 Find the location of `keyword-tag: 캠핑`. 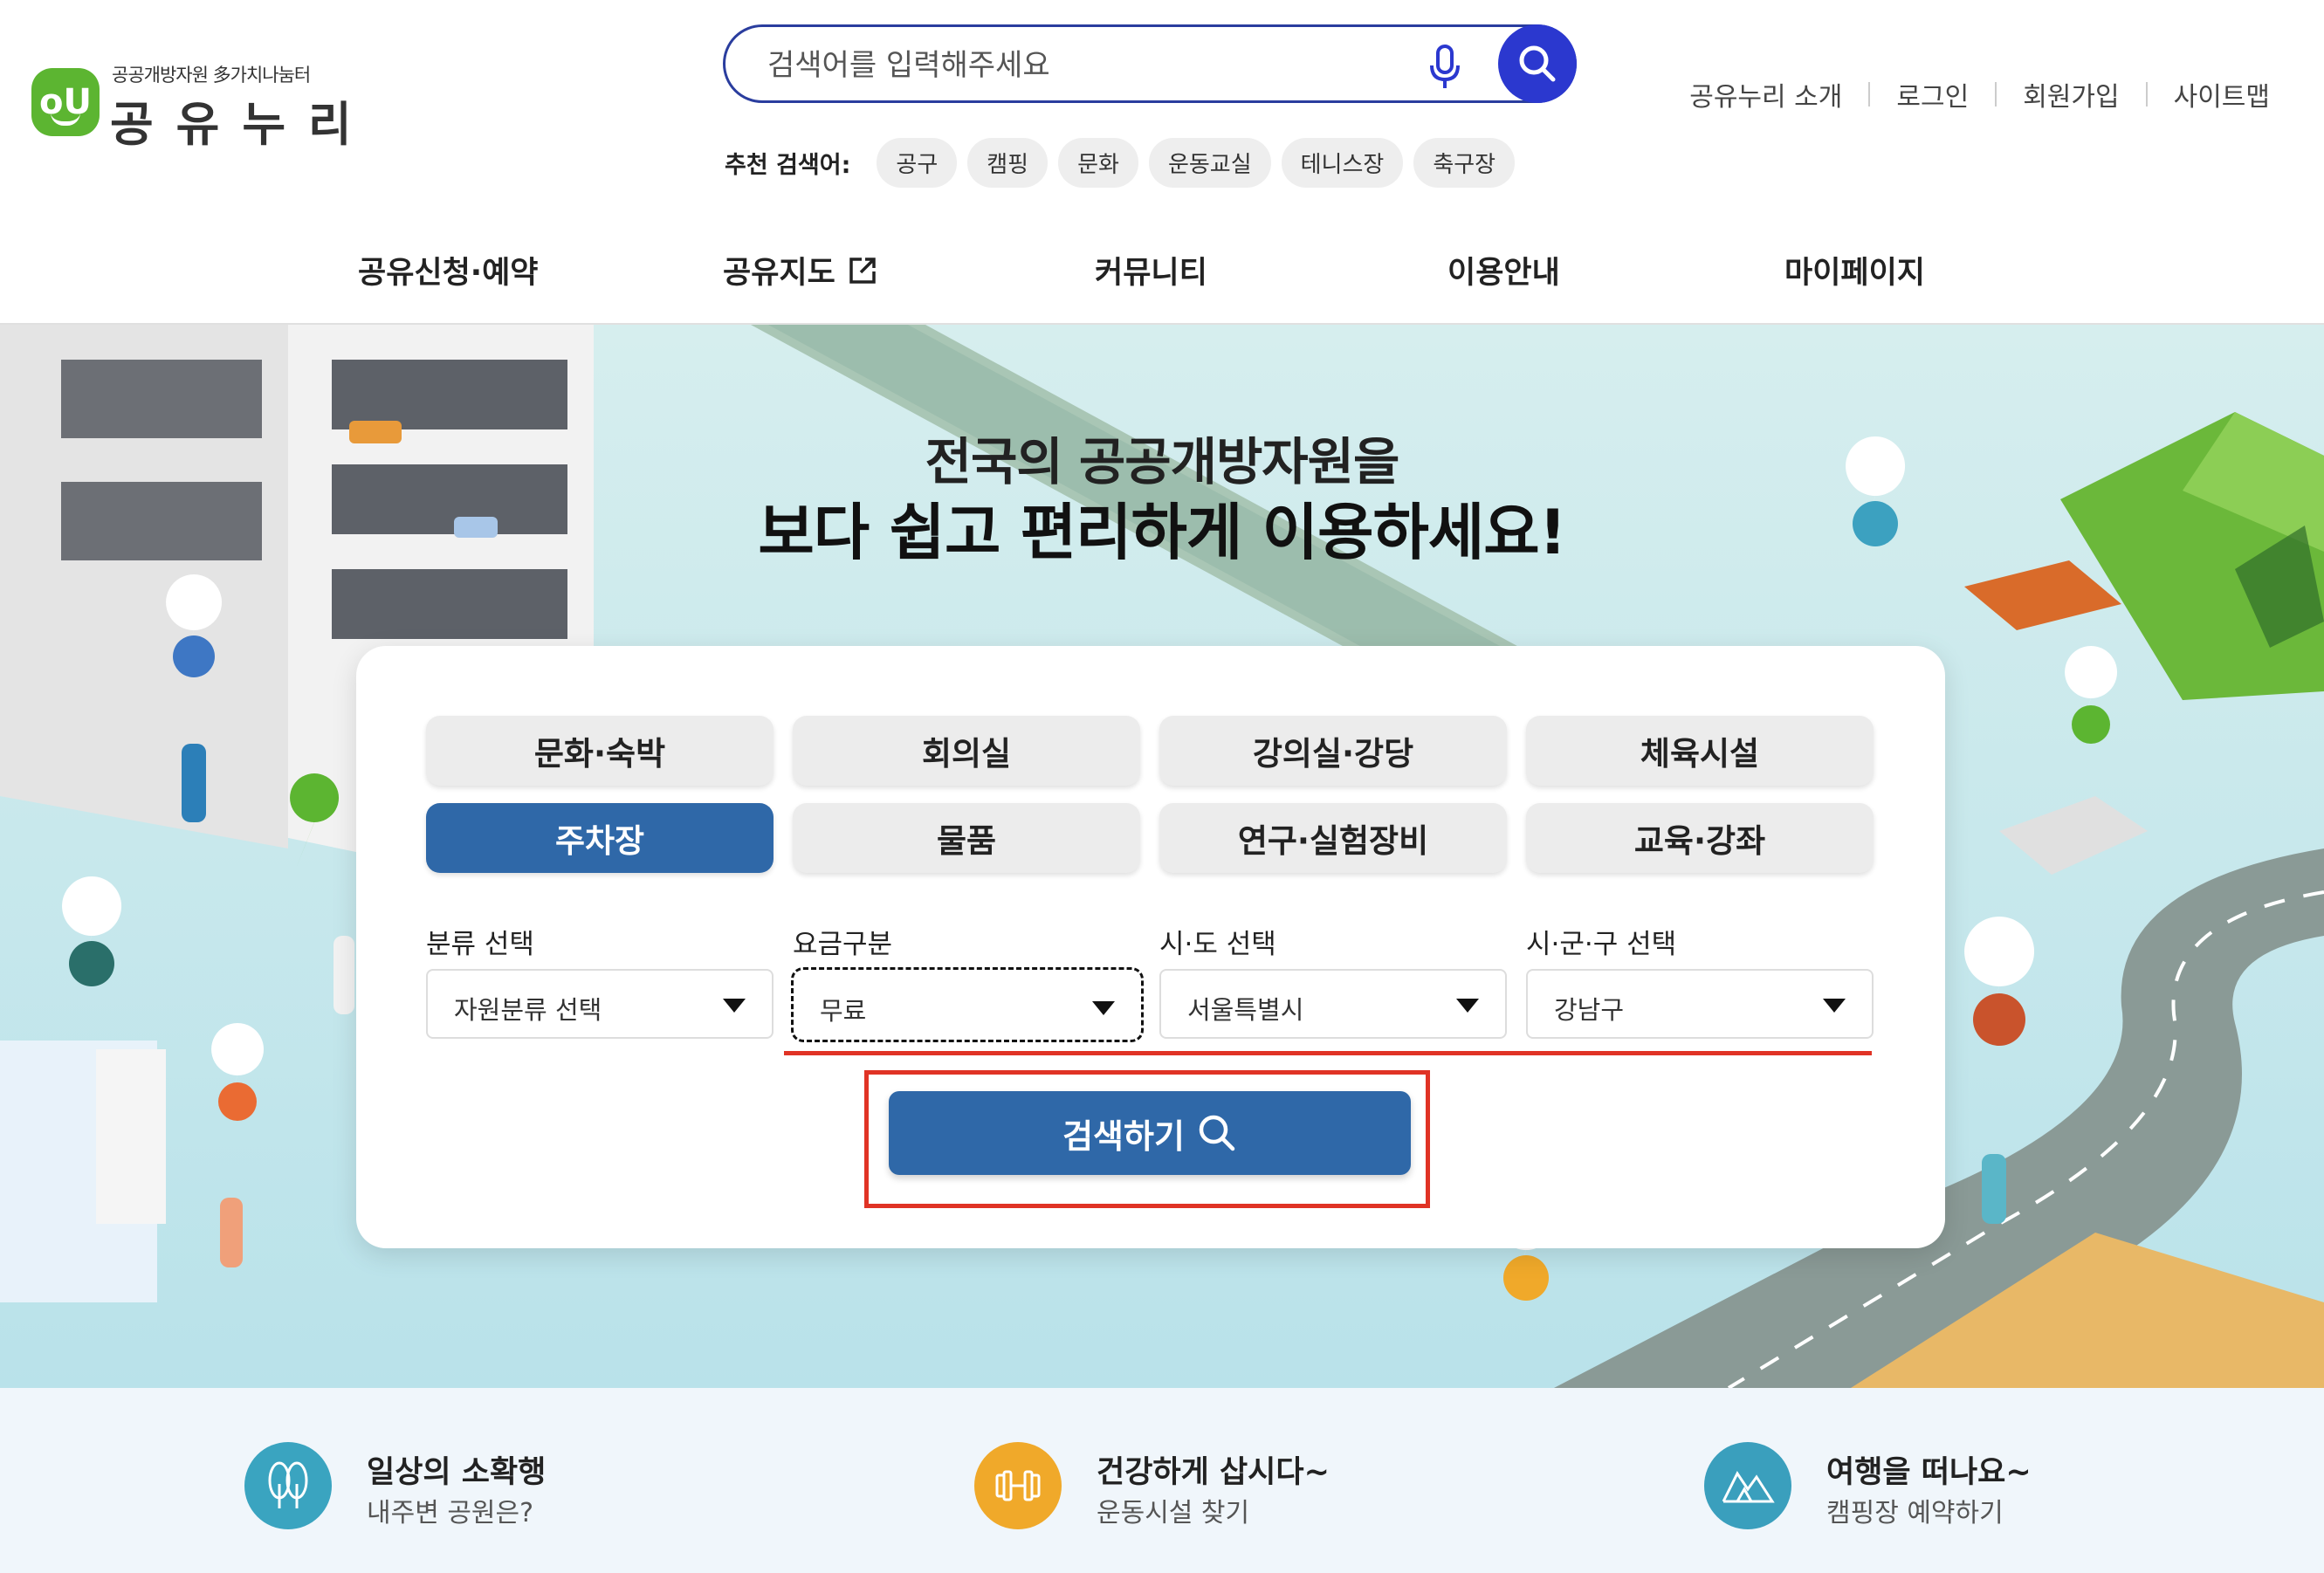

keyword-tag: 캠핑 is located at coordinates (1008, 163).